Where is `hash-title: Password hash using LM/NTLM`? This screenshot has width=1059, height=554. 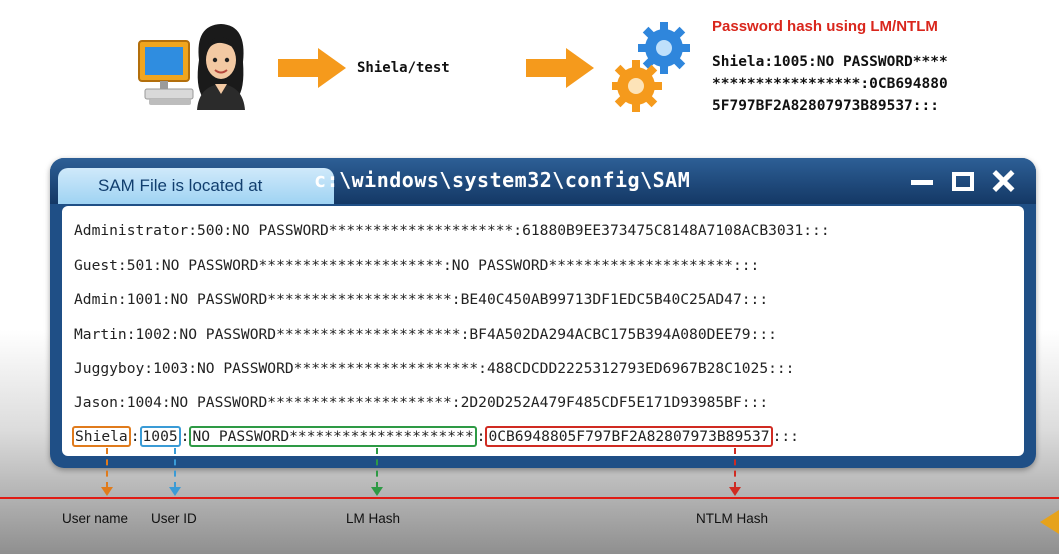
hash-title: Password hash using LM/NTLM is located at coordinates (825, 26).